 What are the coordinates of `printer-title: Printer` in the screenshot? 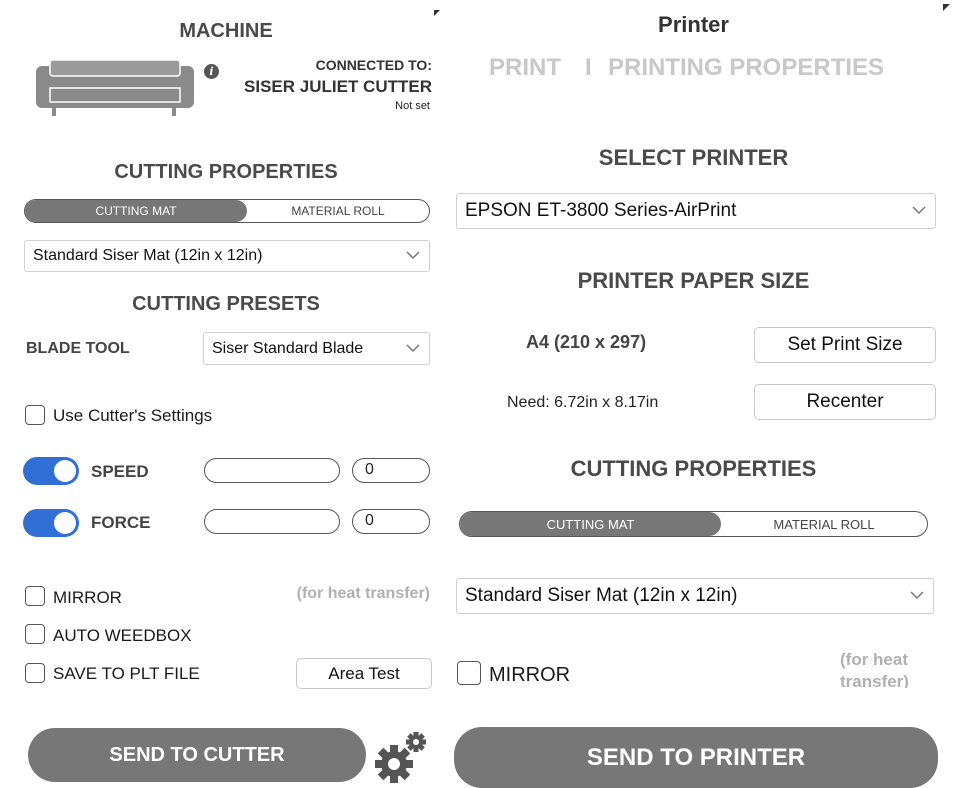 It's located at (693, 24).